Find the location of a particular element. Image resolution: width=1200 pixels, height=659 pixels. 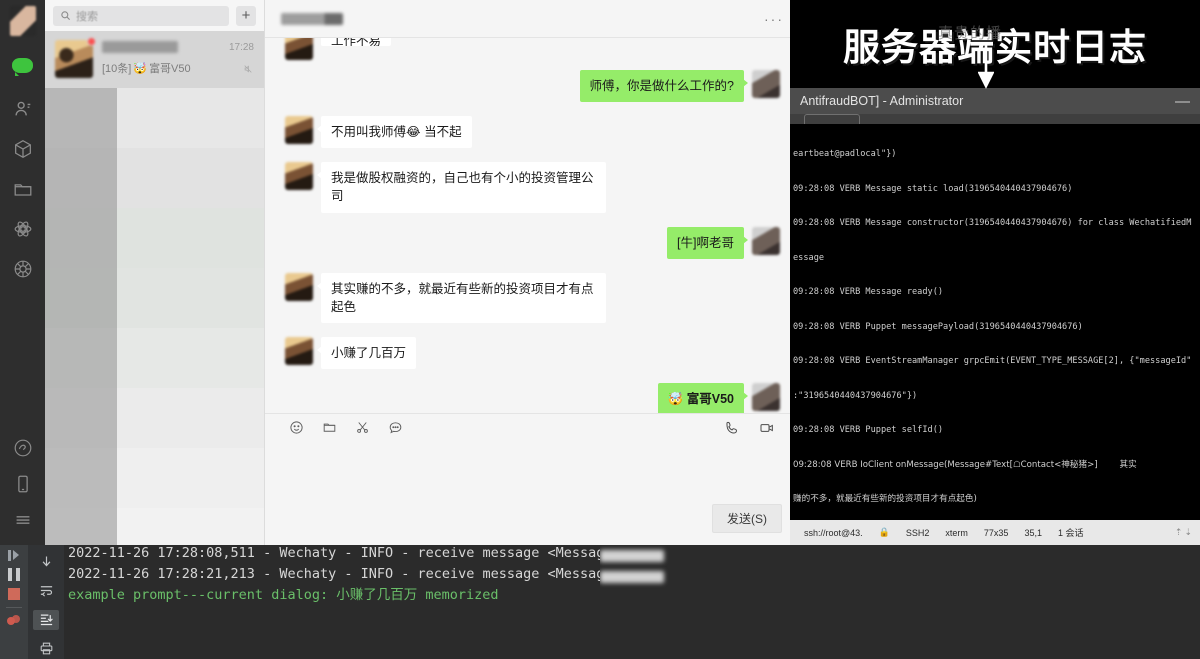

log-line: 09:28:08 VERB Puppet selfId() is located at coordinates (868, 430).